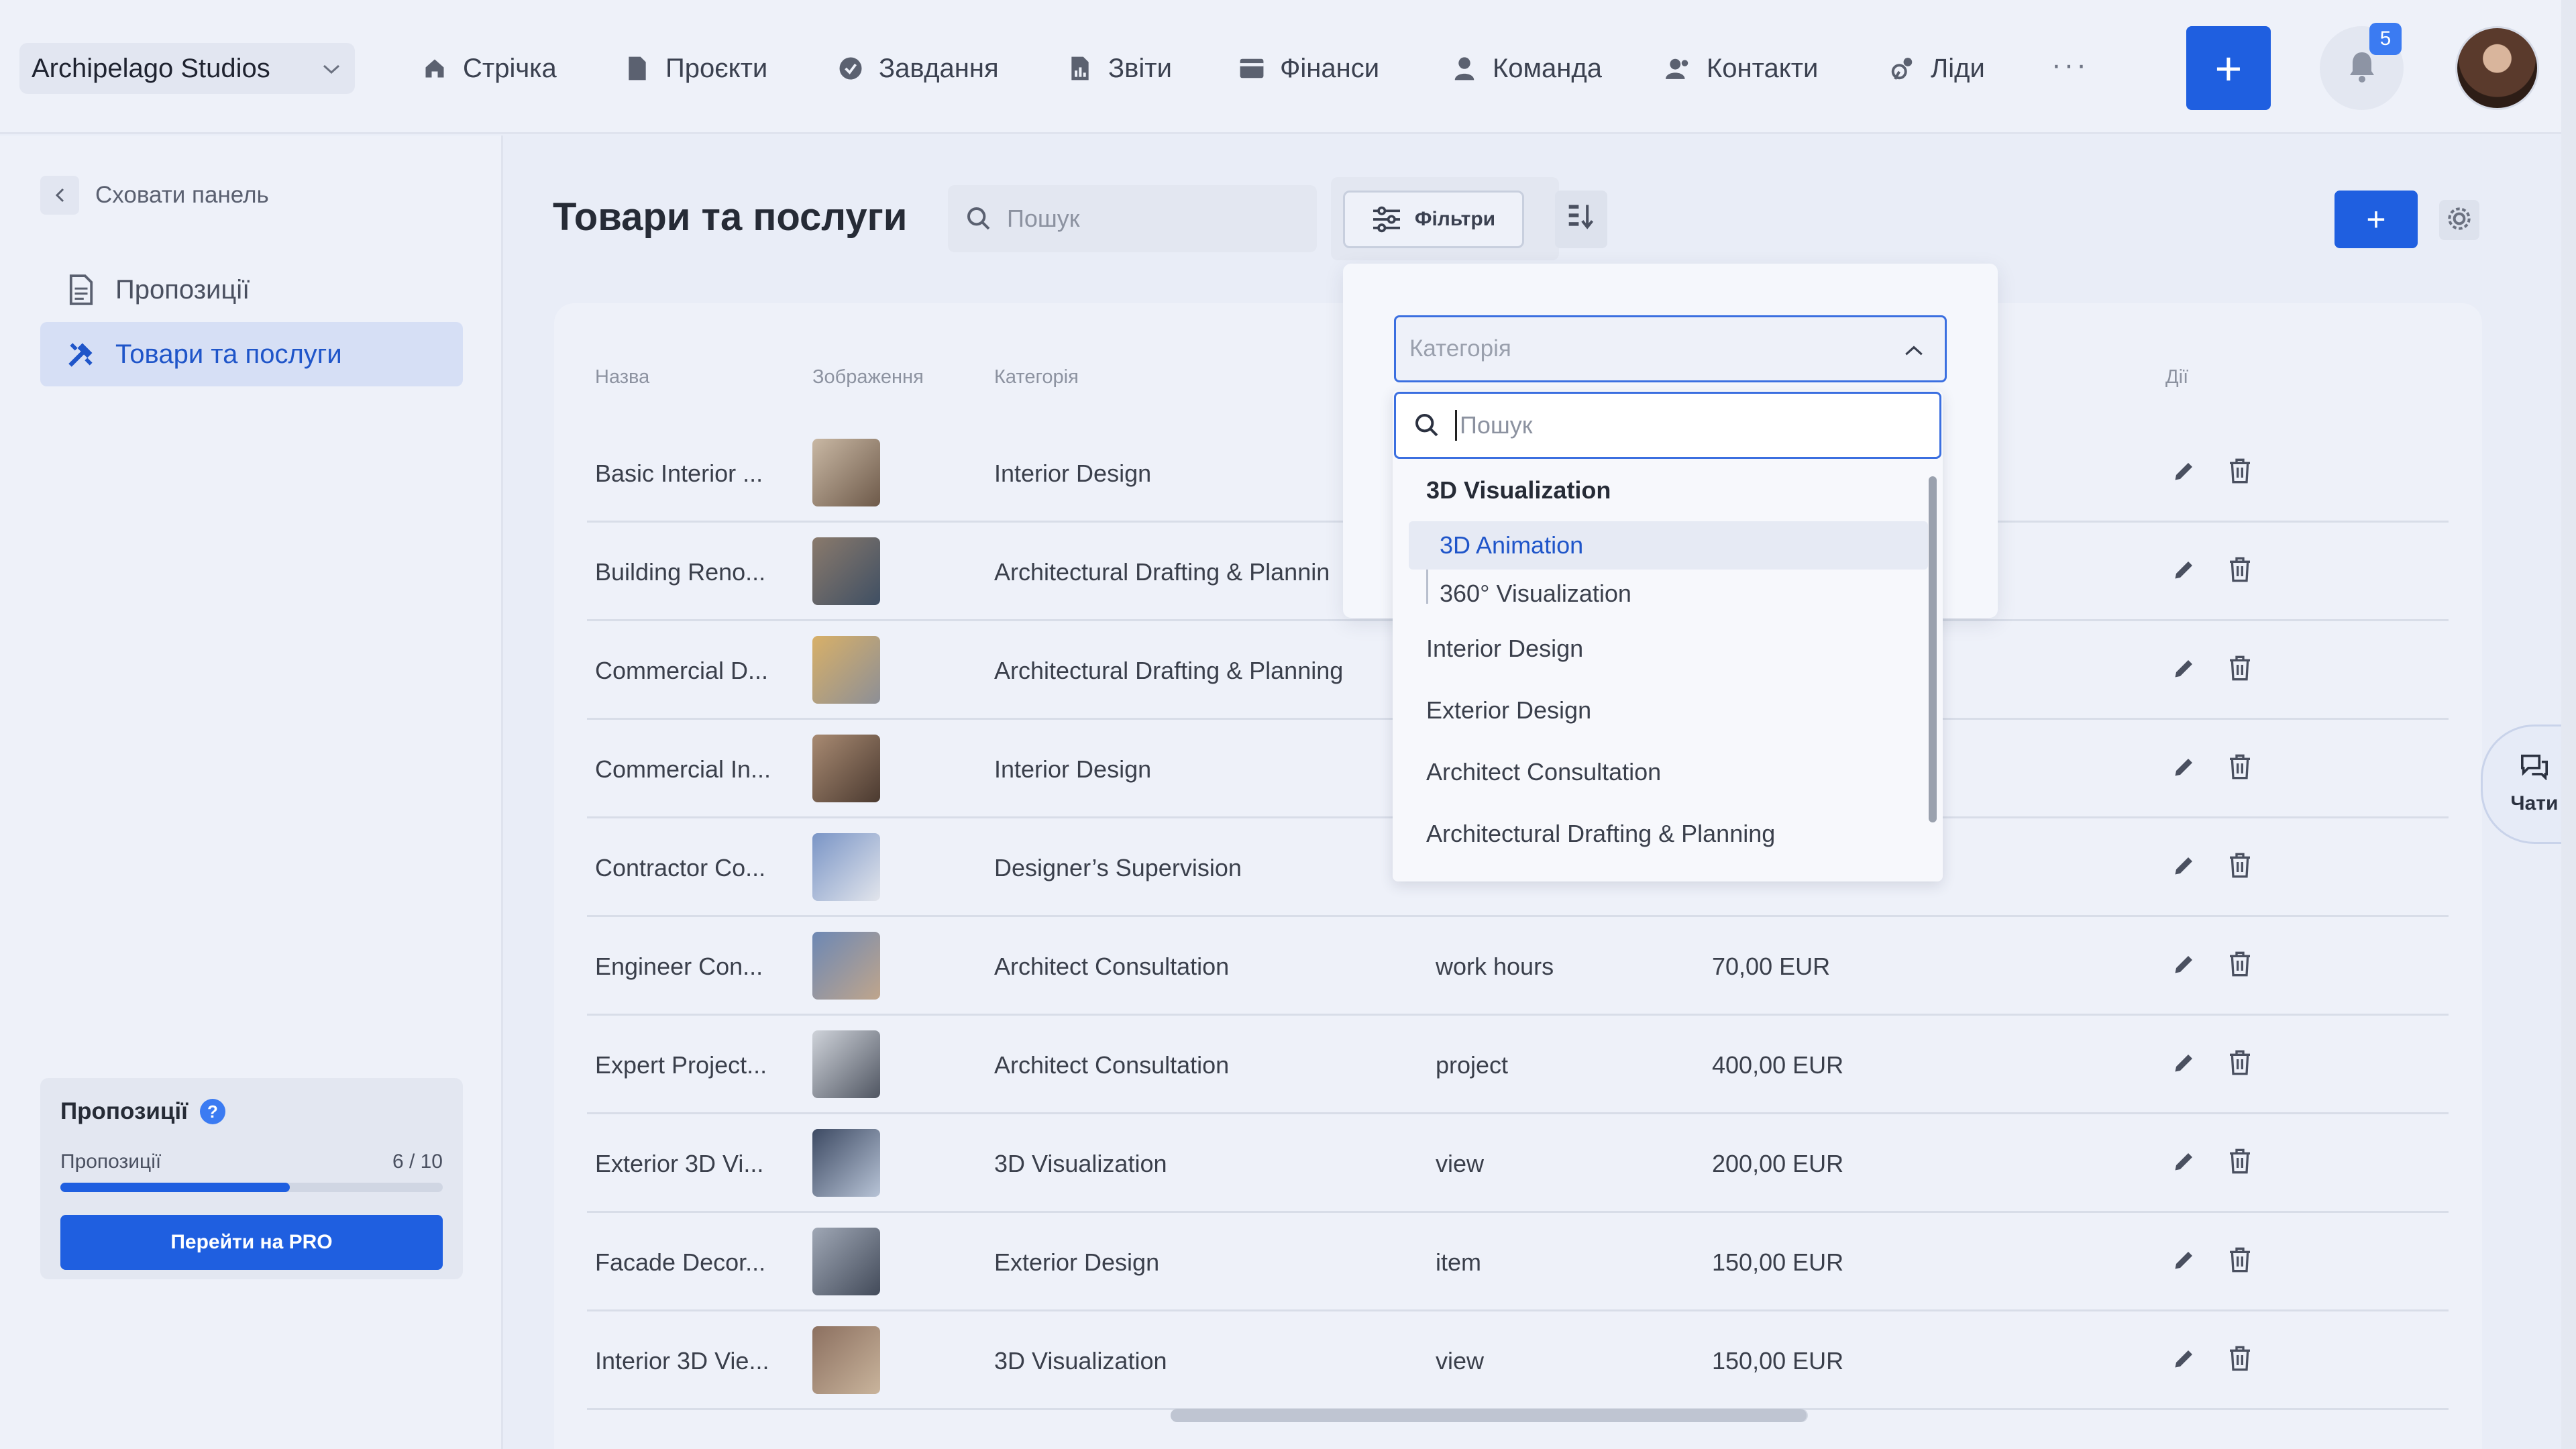 The width and height of the screenshot is (2576, 1449). What do you see at coordinates (2568, 724) in the screenshot?
I see `page-scrollbar` at bounding box center [2568, 724].